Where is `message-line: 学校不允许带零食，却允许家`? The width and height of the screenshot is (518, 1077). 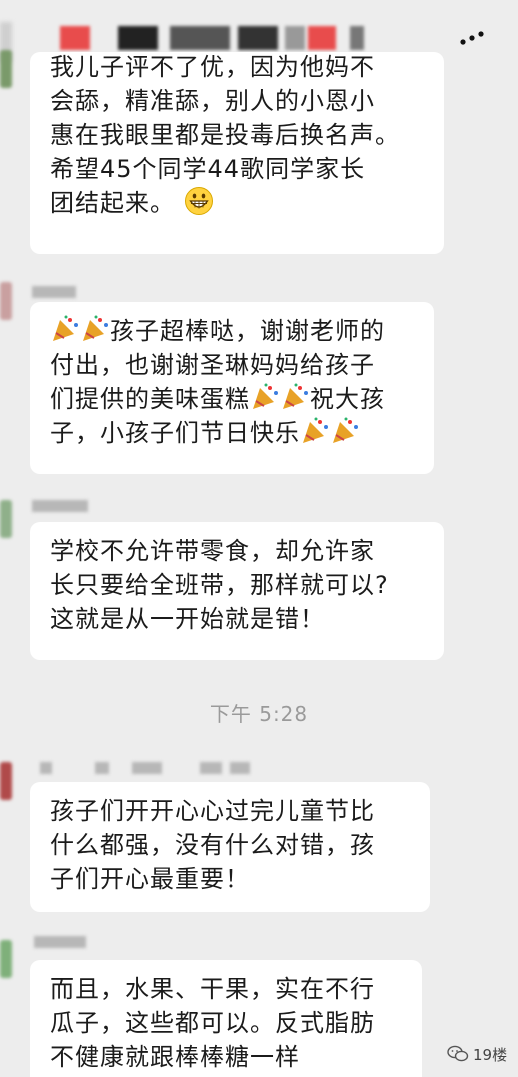 message-line: 学校不允许带零食，却允许家 is located at coordinates (212, 551).